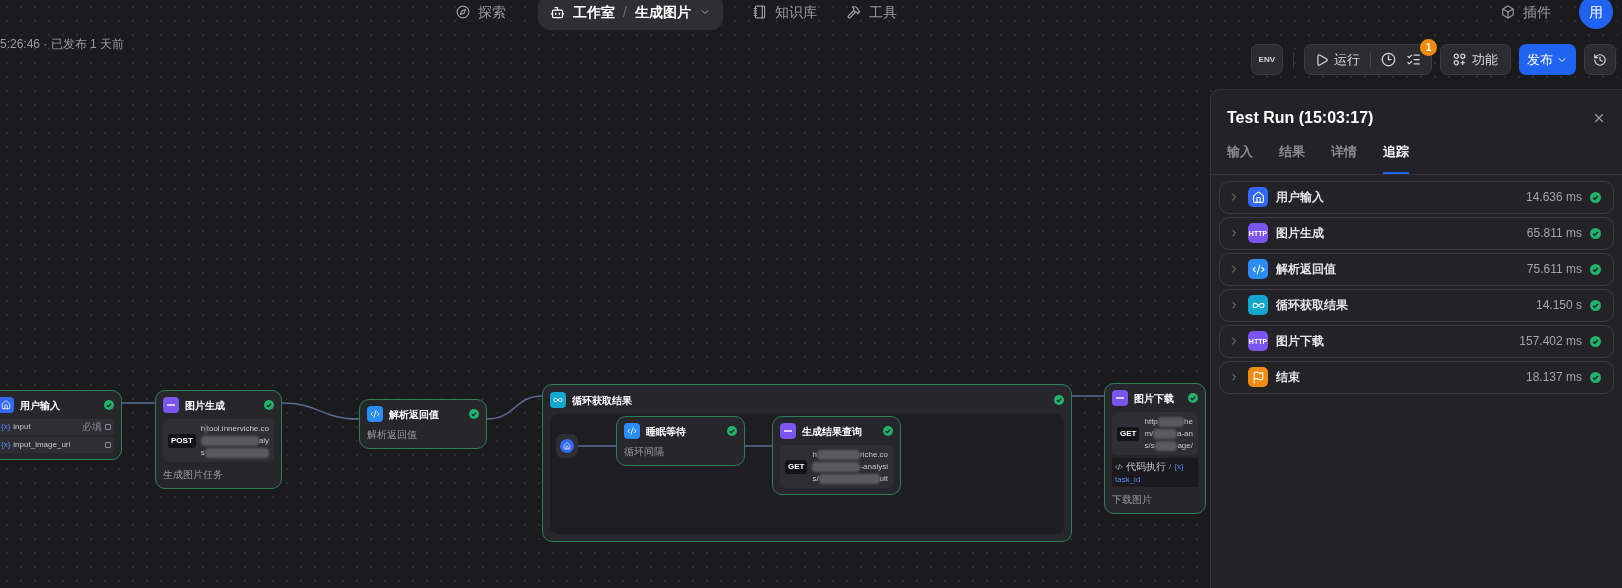 Image resolution: width=1622 pixels, height=588 pixels. Describe the element at coordinates (263, 440) in the screenshot. I see `url-text: aly` at that location.